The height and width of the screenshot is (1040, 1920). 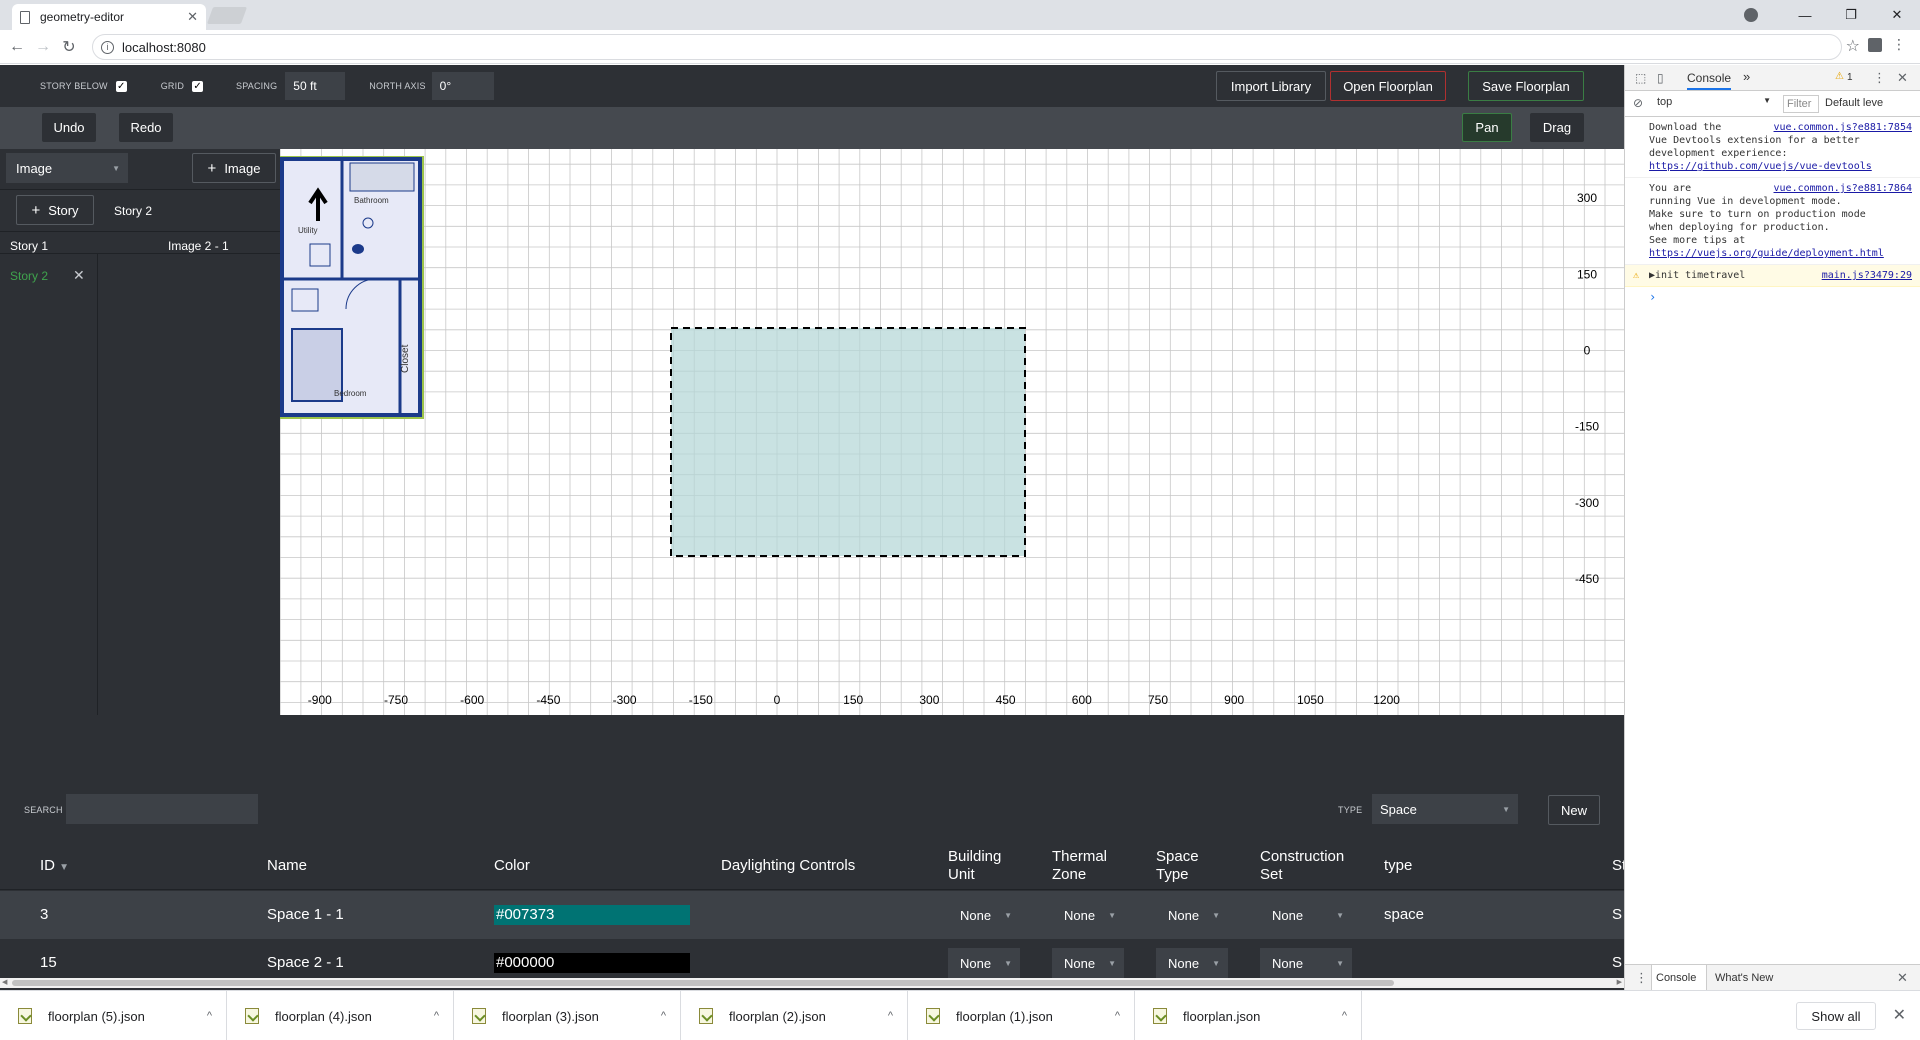 What do you see at coordinates (29, 246) in the screenshot?
I see `story-list-item: Story 1` at bounding box center [29, 246].